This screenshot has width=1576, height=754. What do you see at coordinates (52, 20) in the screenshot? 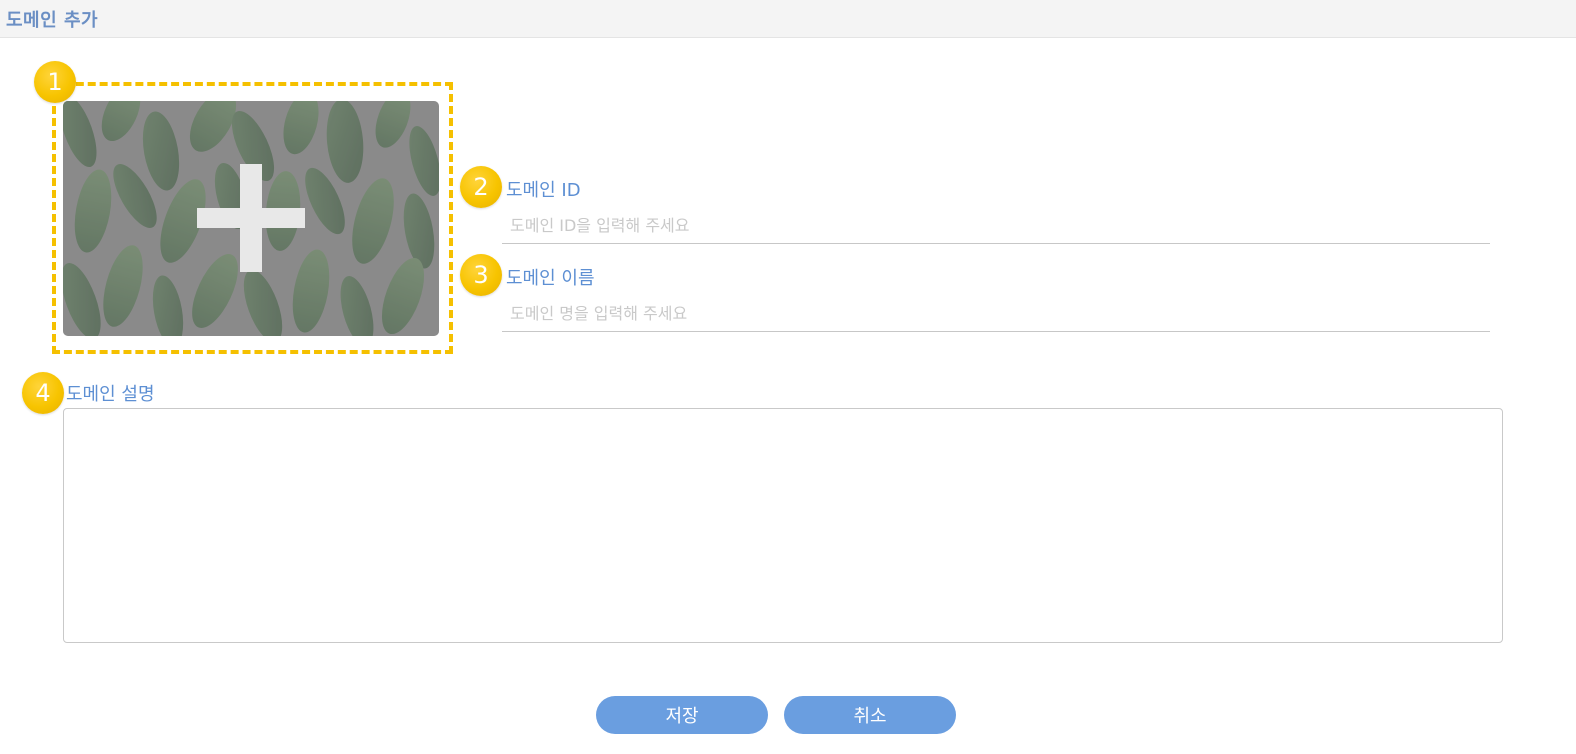
I see `page-title: 도메인 추가` at bounding box center [52, 20].